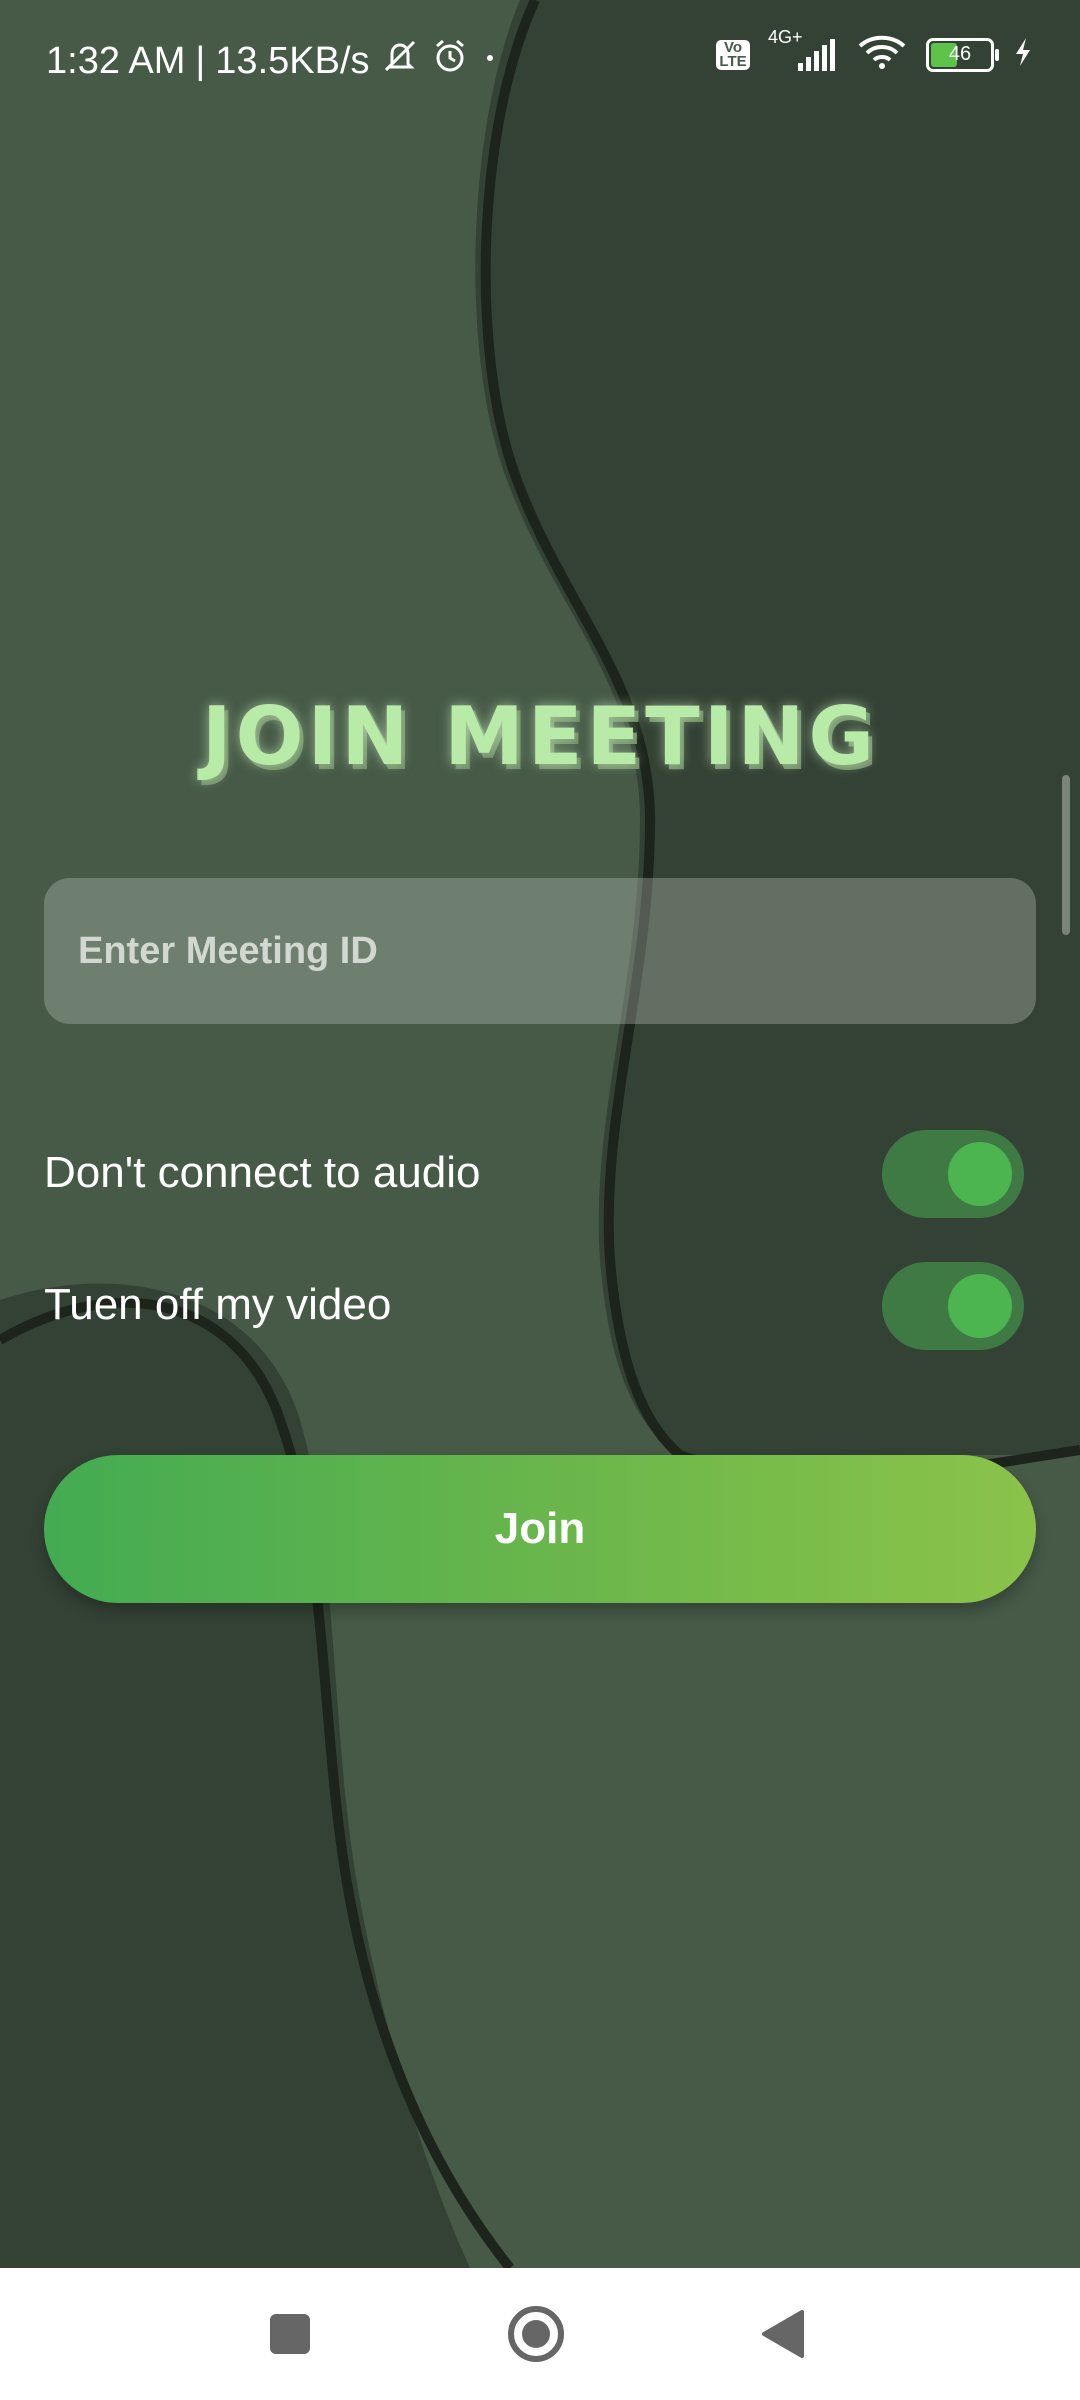 The width and height of the screenshot is (1080, 2400). Describe the element at coordinates (400, 61) in the screenshot. I see `mute-icon` at that location.